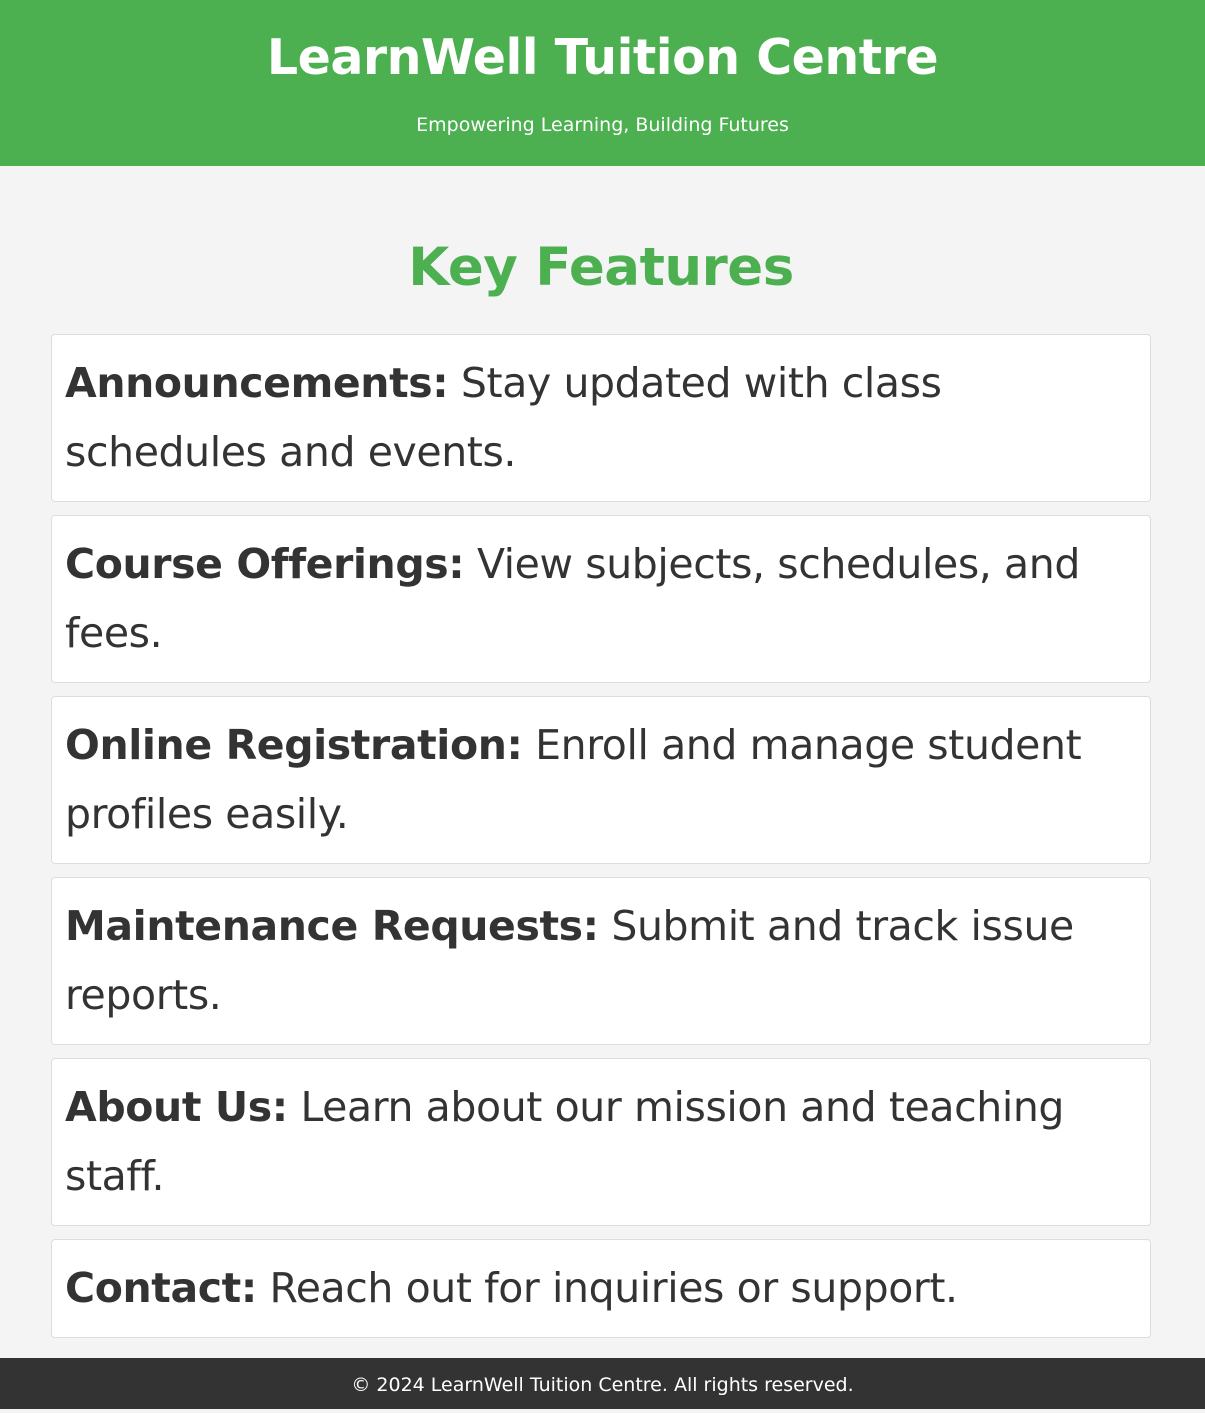  What do you see at coordinates (294, 745) in the screenshot?
I see `feature-name: Online Registration:` at bounding box center [294, 745].